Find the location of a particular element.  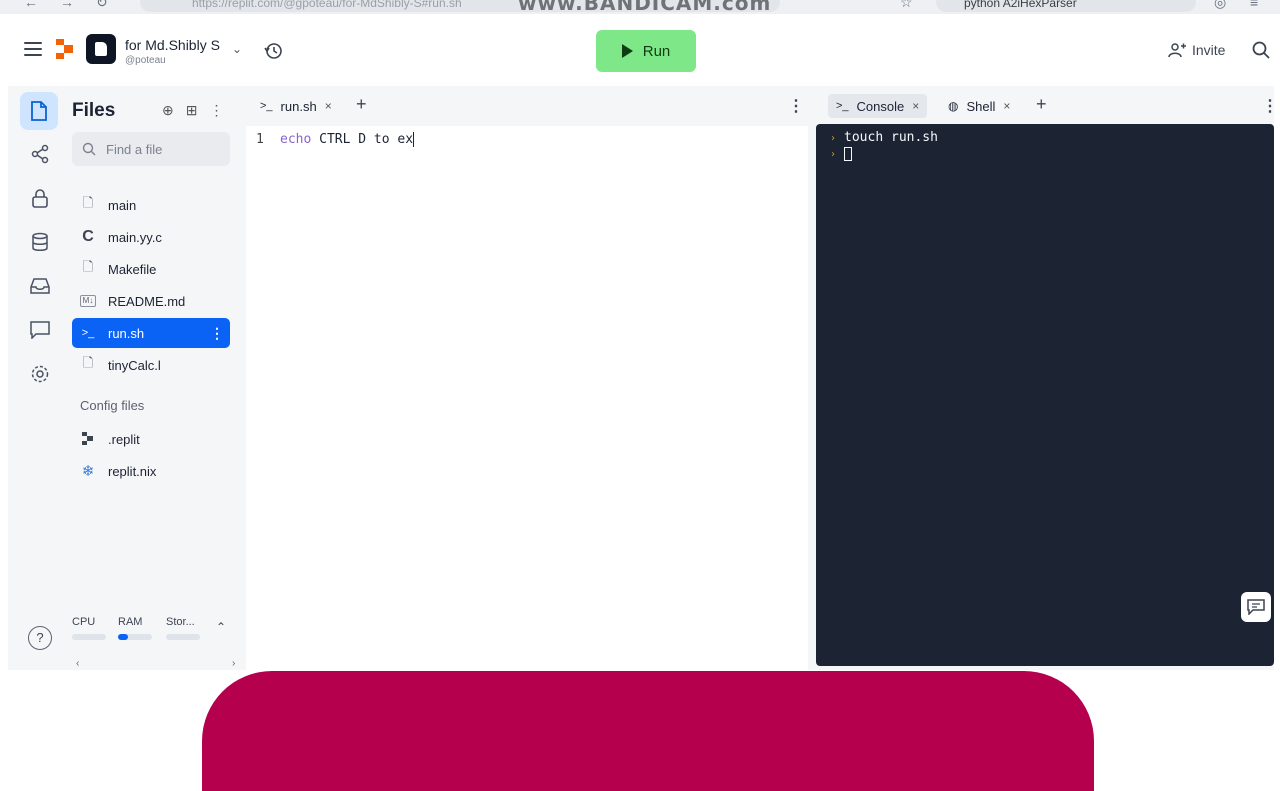

tab-run-sh: >_ run.sh × is located at coordinates (296, 106).